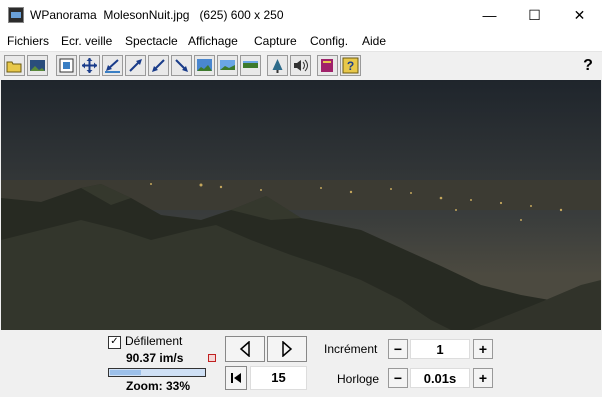 Image resolution: width=602 pixels, height=397 pixels. I want to click on skip-start-icon, so click(236, 378).